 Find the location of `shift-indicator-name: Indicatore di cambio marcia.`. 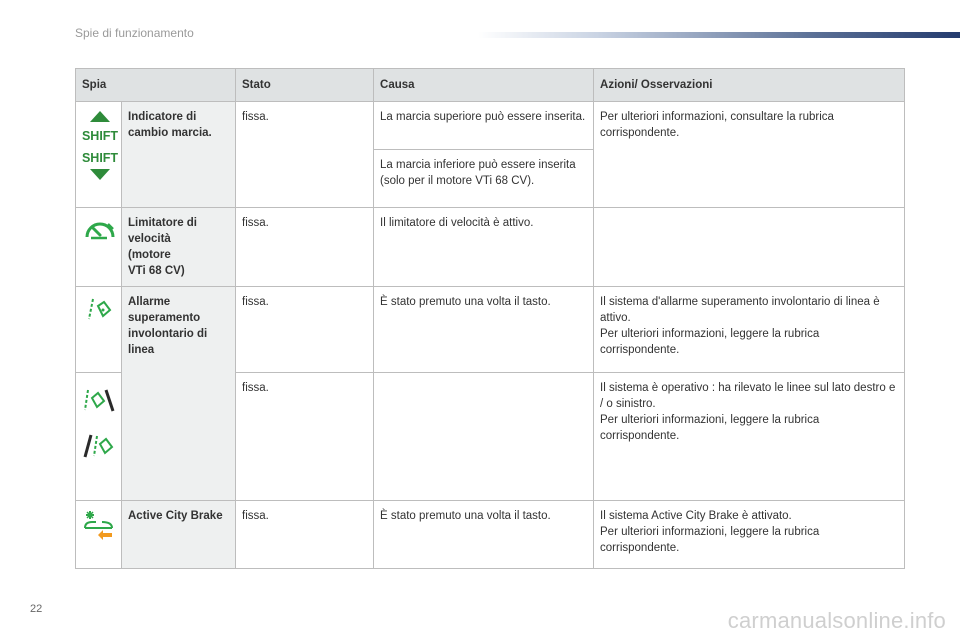

shift-indicator-name: Indicatore di cambio marcia. is located at coordinates (178, 154).